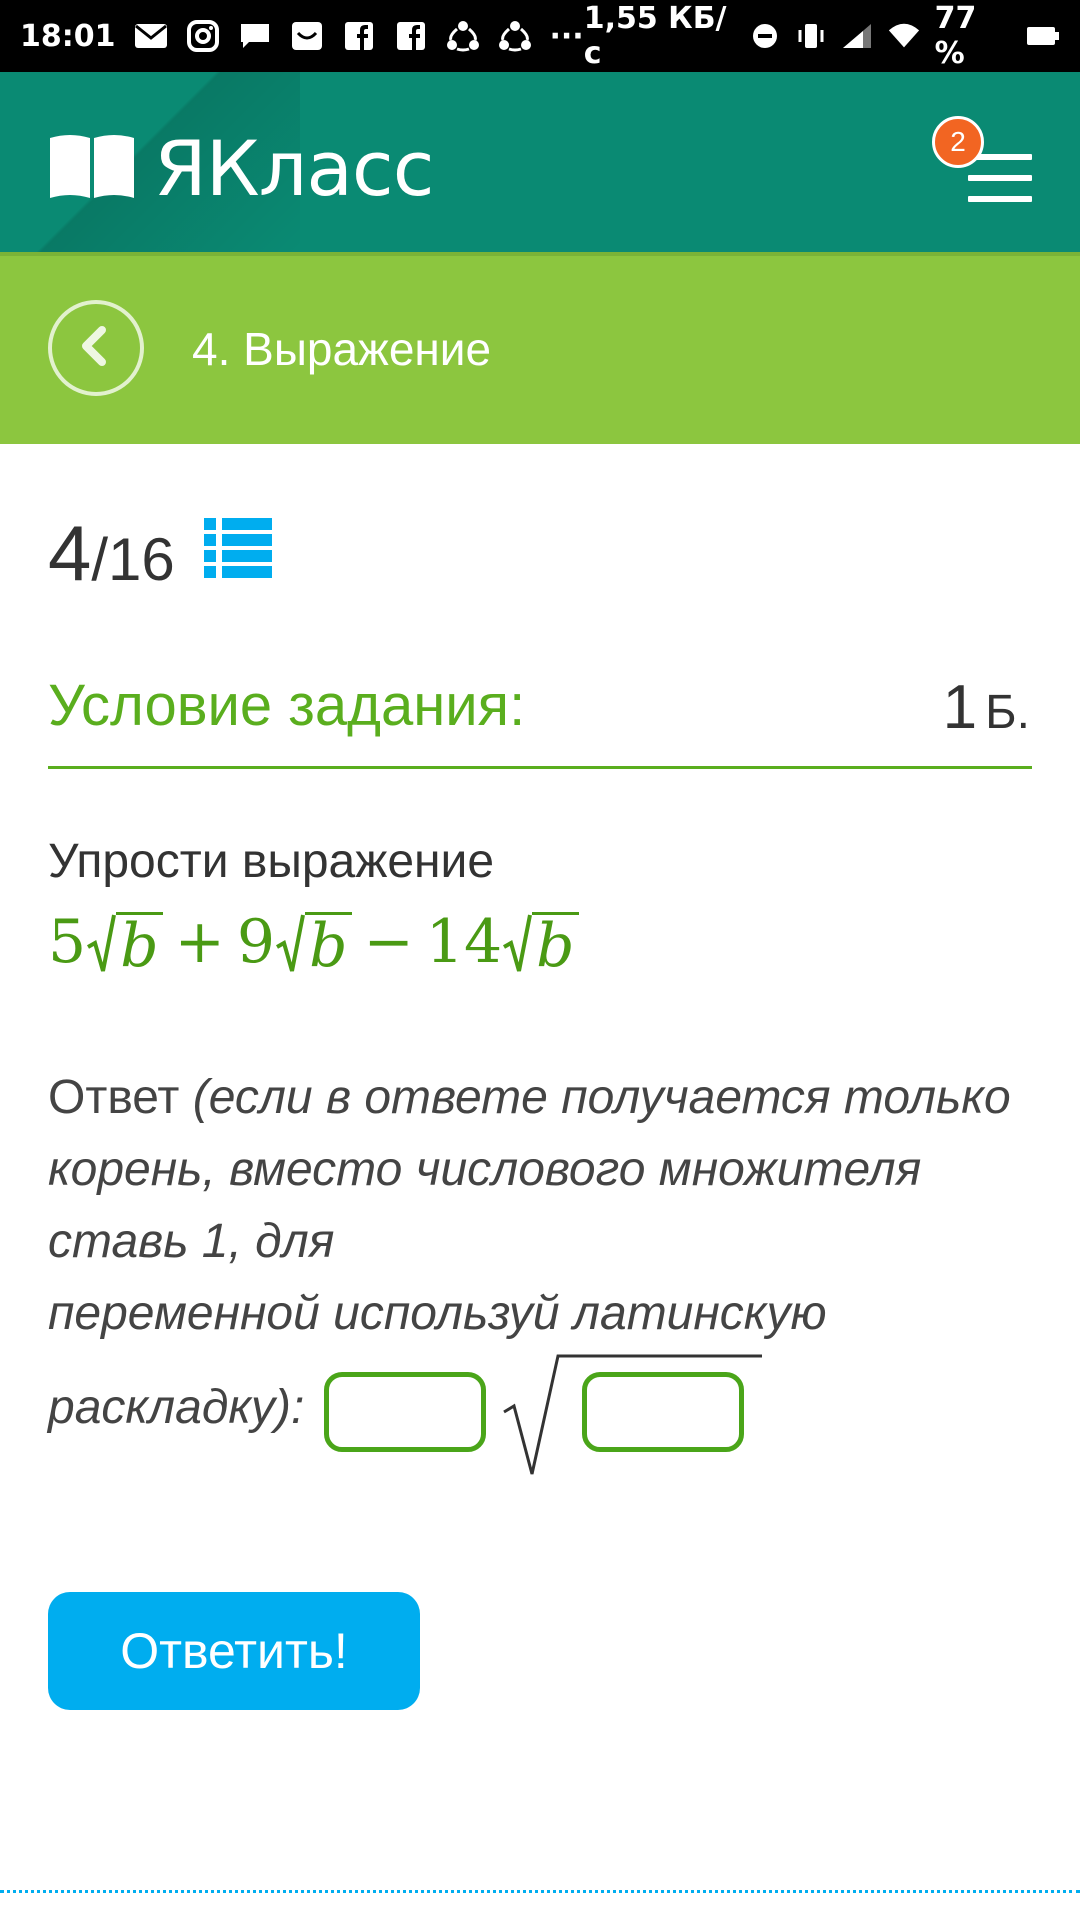 This screenshot has height=1920, width=1080. Describe the element at coordinates (68, 36) in the screenshot. I see `status-time: 18:01` at that location.